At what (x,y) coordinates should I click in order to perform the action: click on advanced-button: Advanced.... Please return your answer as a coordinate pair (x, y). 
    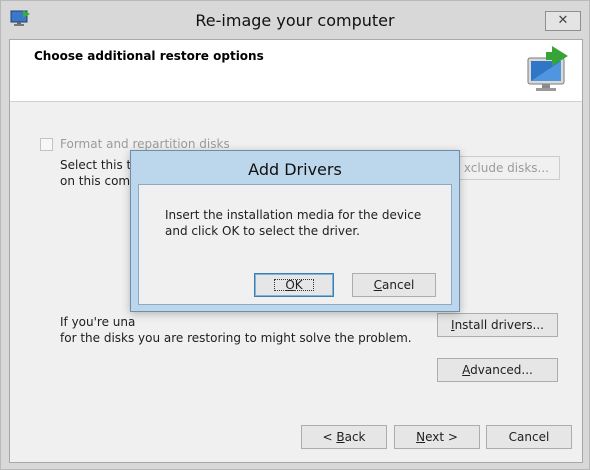
    Looking at the image, I should click on (497, 370).